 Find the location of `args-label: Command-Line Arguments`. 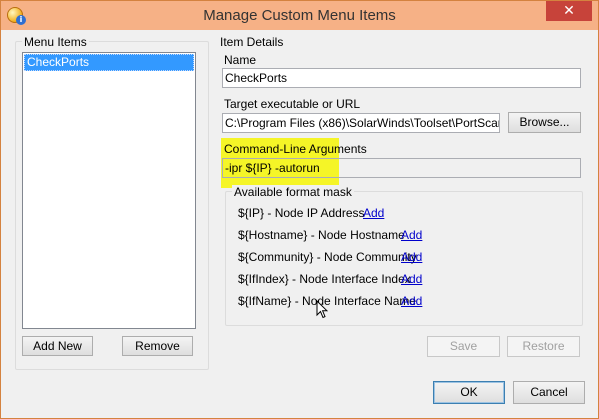

args-label: Command-Line Arguments is located at coordinates (295, 149).